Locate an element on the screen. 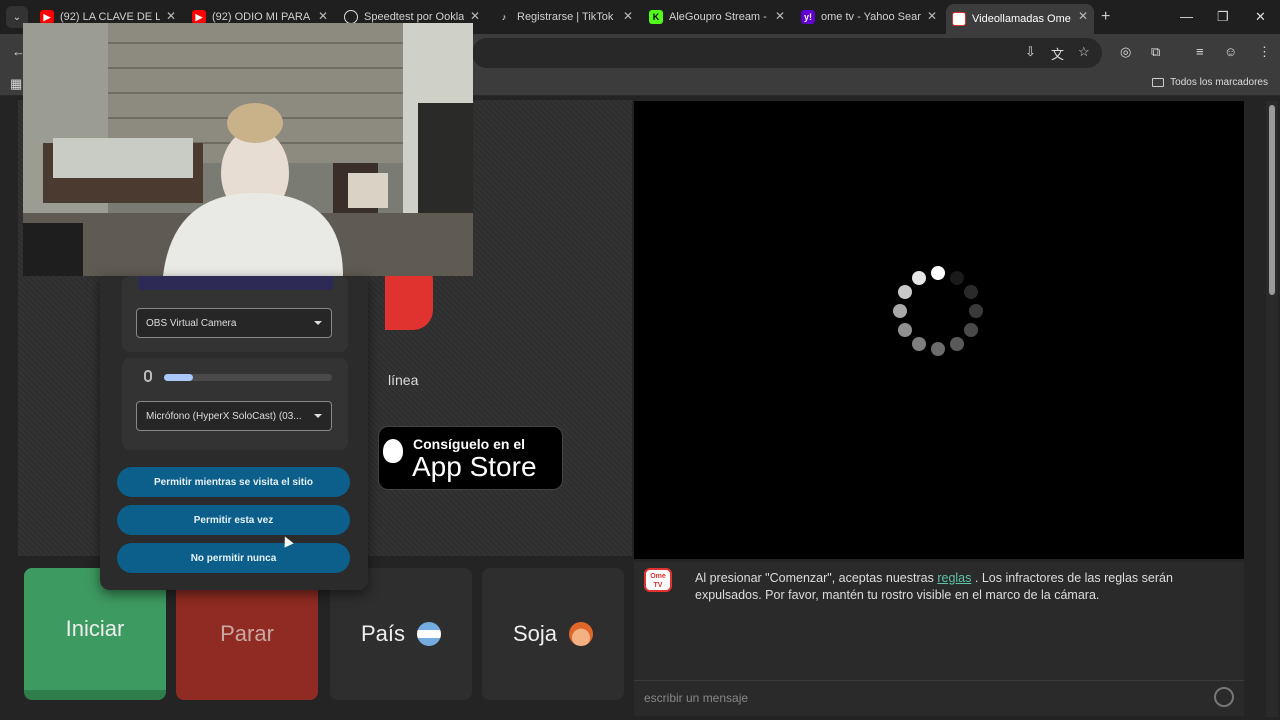  tab-title: Speedtest por Ookla is located at coordinates (414, 17).